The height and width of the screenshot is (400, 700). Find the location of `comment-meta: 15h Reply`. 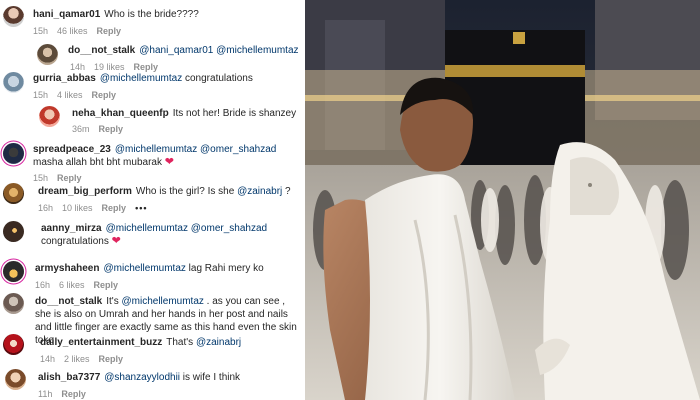

comment-meta: 15h Reply is located at coordinates (62, 178).